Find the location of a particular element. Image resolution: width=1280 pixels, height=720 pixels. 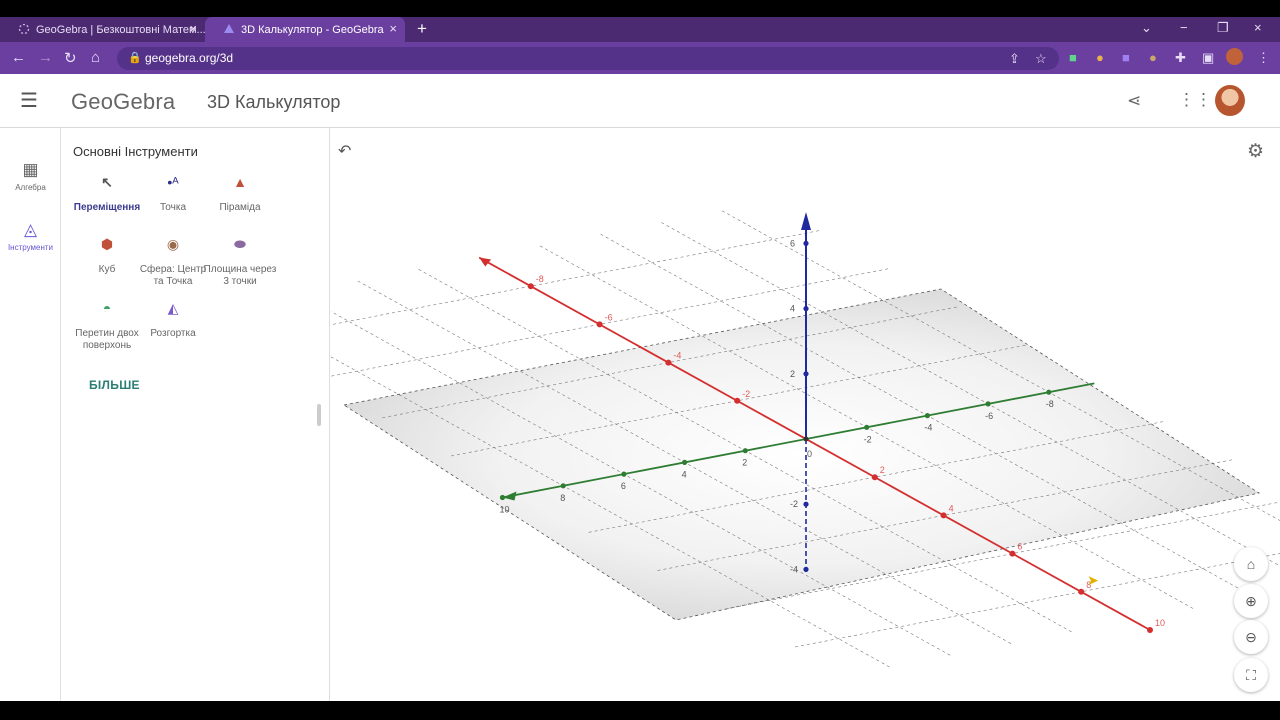

app-header: ☰ GeoGebra 3D Калькулятор ⋖ ⋮⋮ is located at coordinates (640, 101).